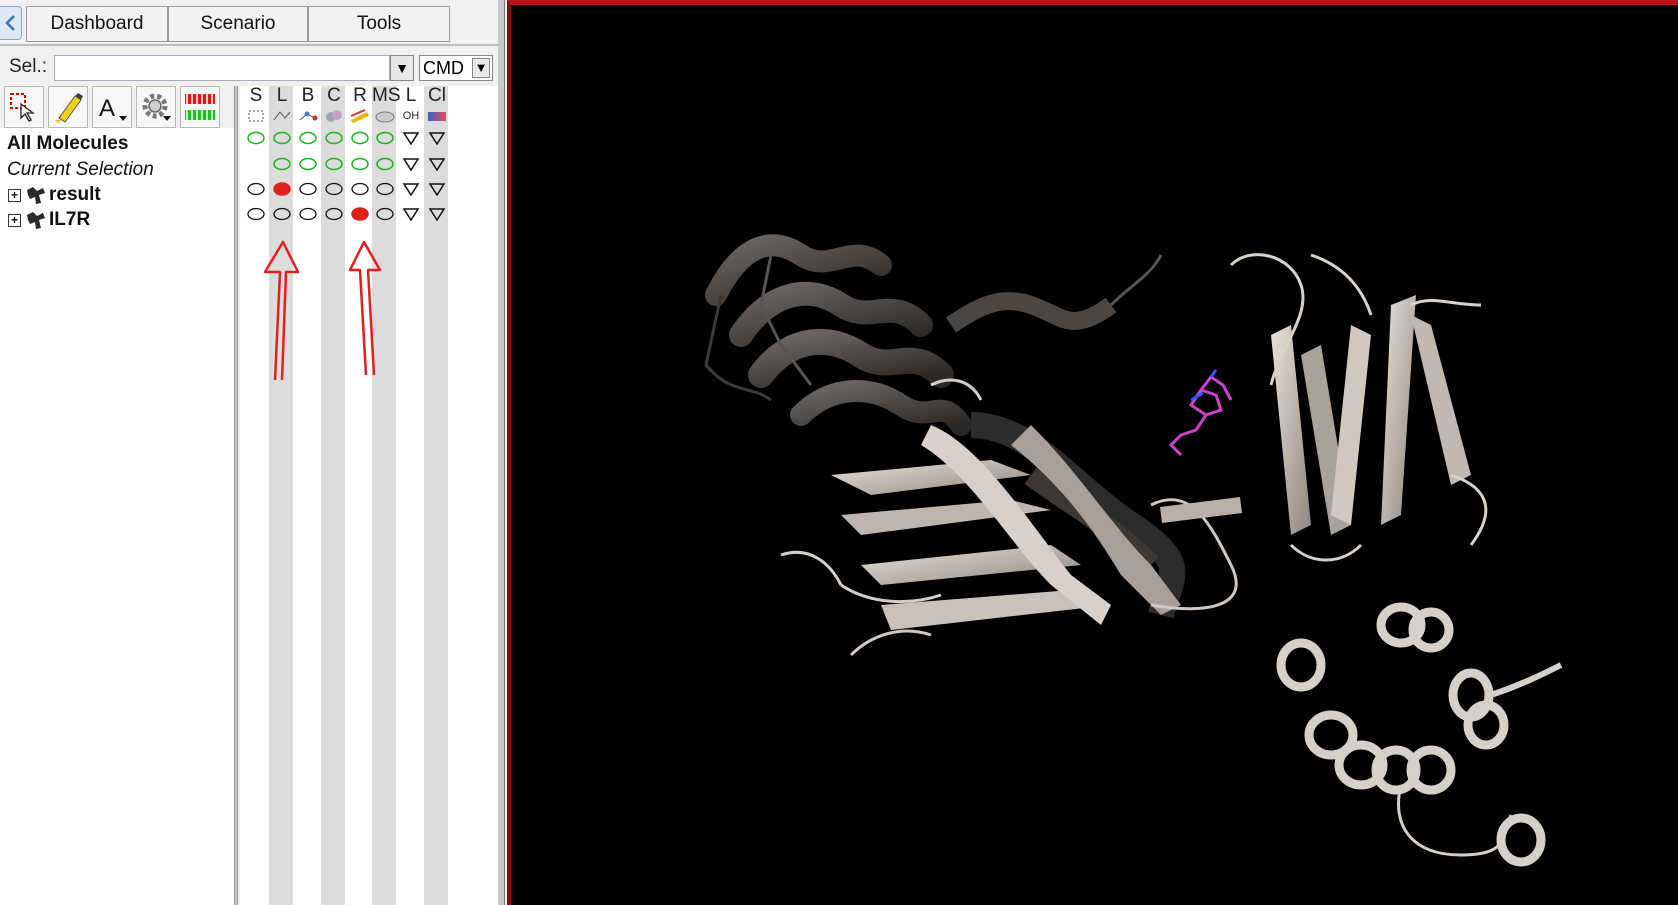  What do you see at coordinates (1419, 734) in the screenshot?
I see `right-helix-bundle` at bounding box center [1419, 734].